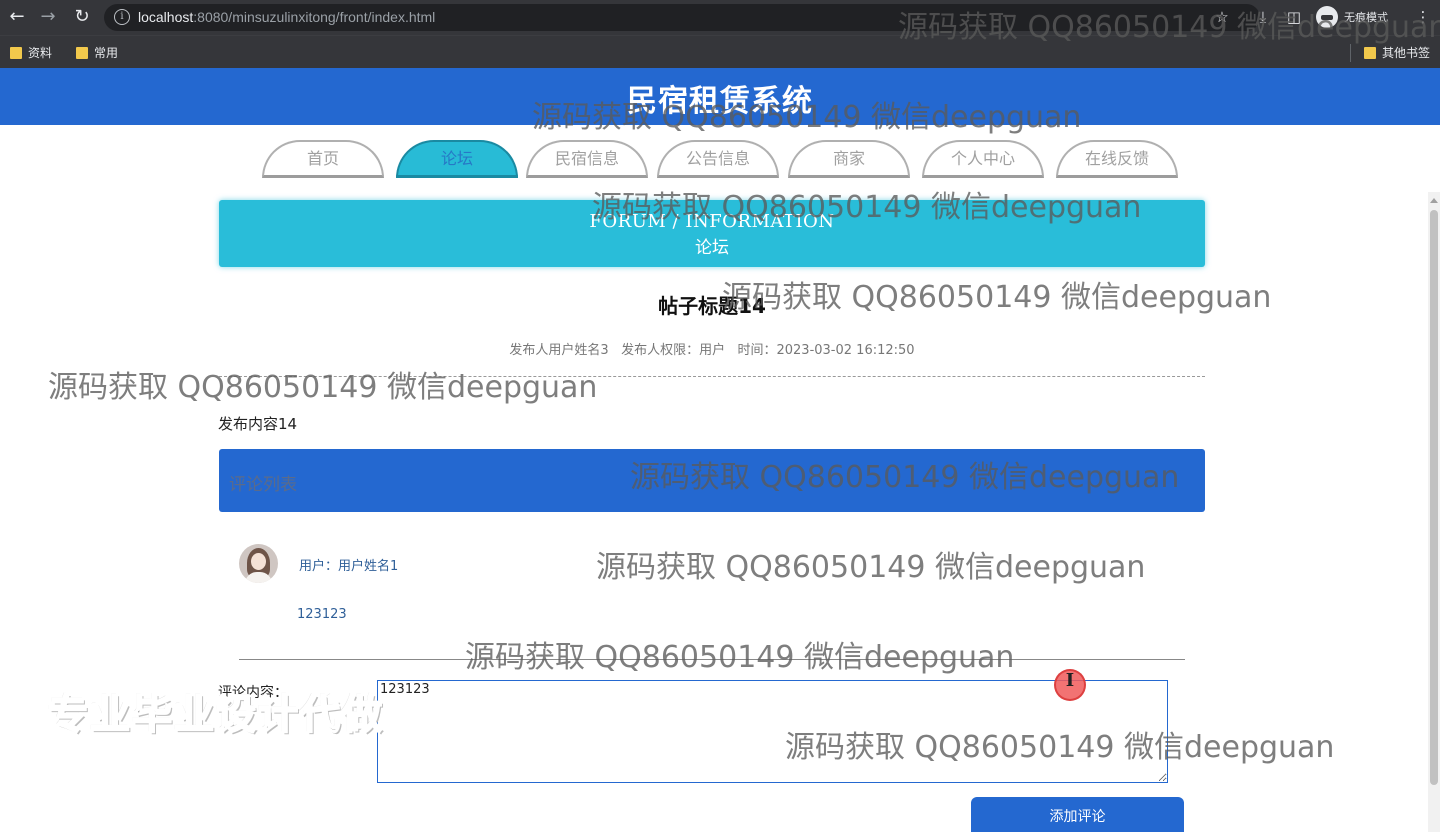 Image resolution: width=1440 pixels, height=832 pixels. What do you see at coordinates (720, 101) in the screenshot?
I see `site-title: 民宿租赁系统` at bounding box center [720, 101].